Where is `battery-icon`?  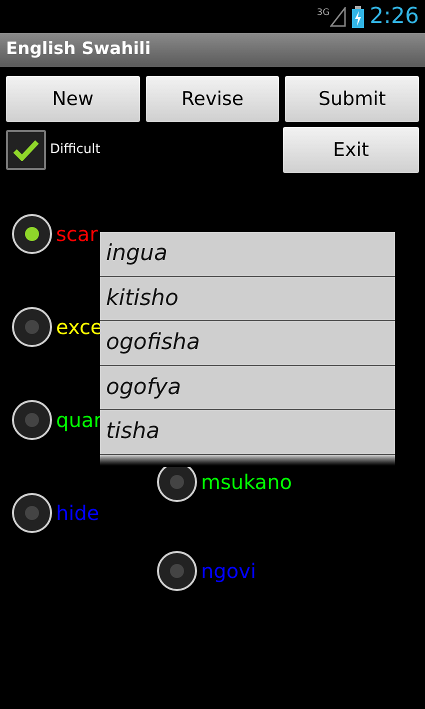 battery-icon is located at coordinates (358, 17).